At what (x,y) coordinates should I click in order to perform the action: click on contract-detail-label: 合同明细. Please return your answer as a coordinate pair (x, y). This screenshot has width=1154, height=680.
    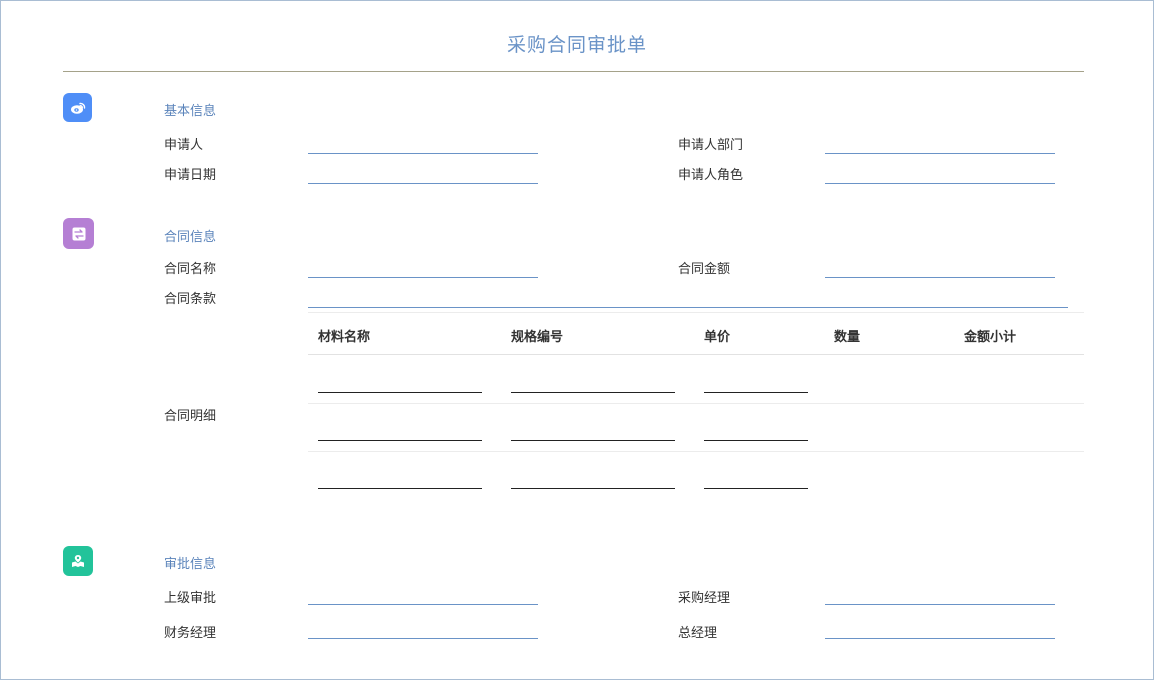
    Looking at the image, I should click on (190, 416).